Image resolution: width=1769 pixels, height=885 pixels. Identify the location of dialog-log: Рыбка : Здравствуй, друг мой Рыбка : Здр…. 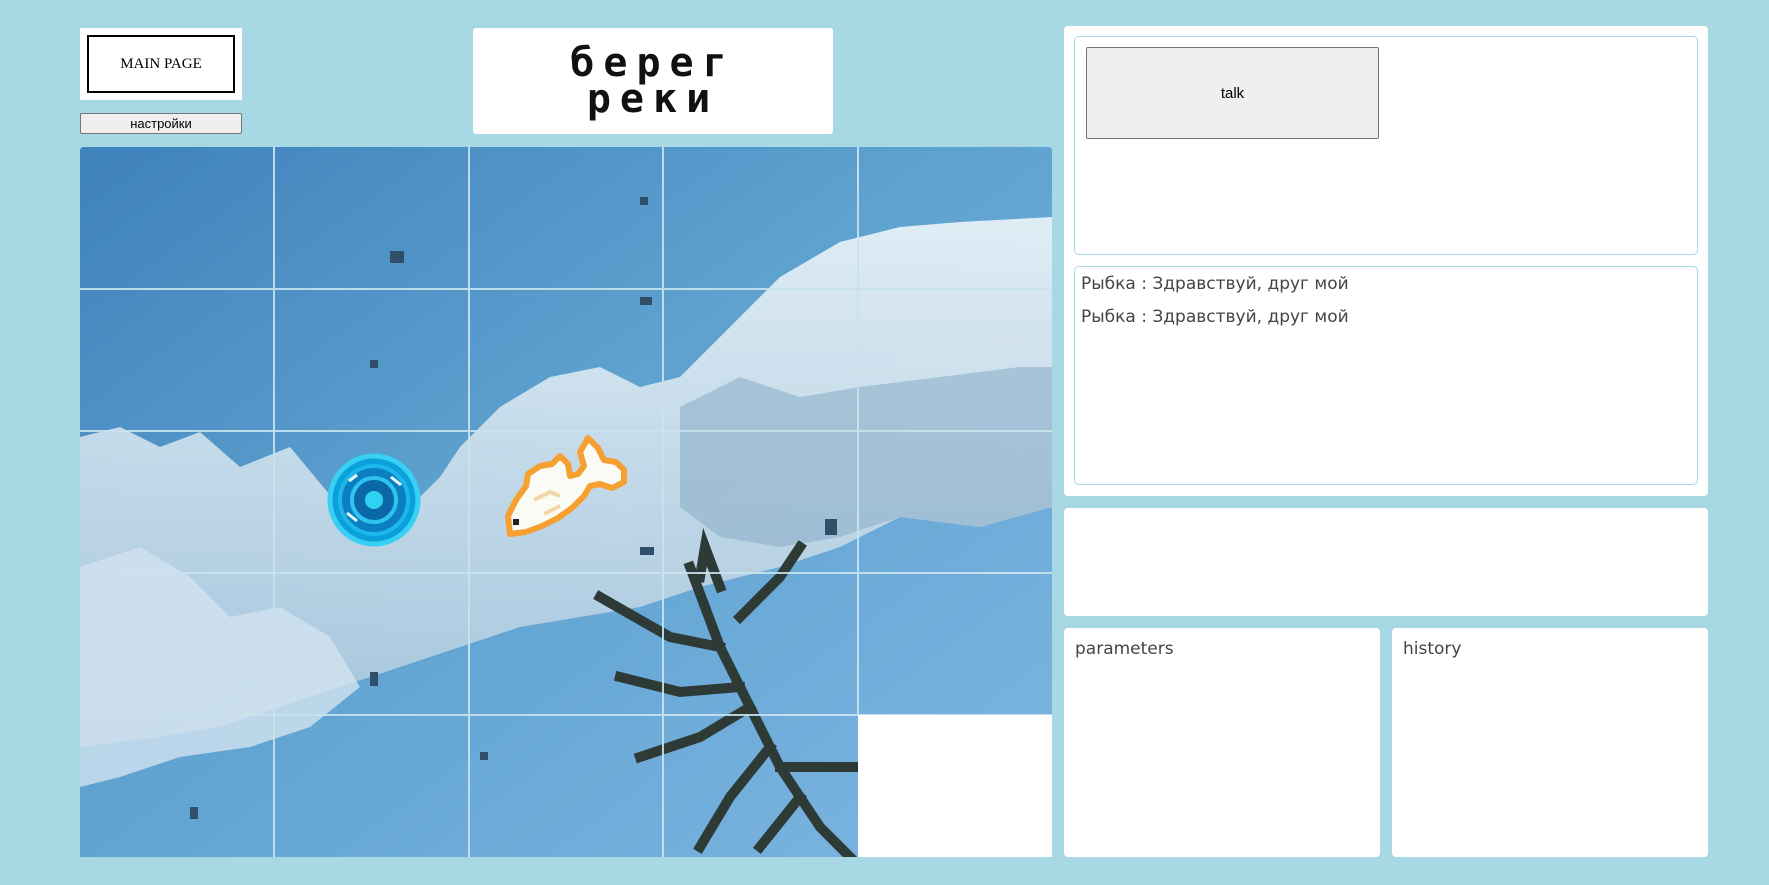
(1386, 375).